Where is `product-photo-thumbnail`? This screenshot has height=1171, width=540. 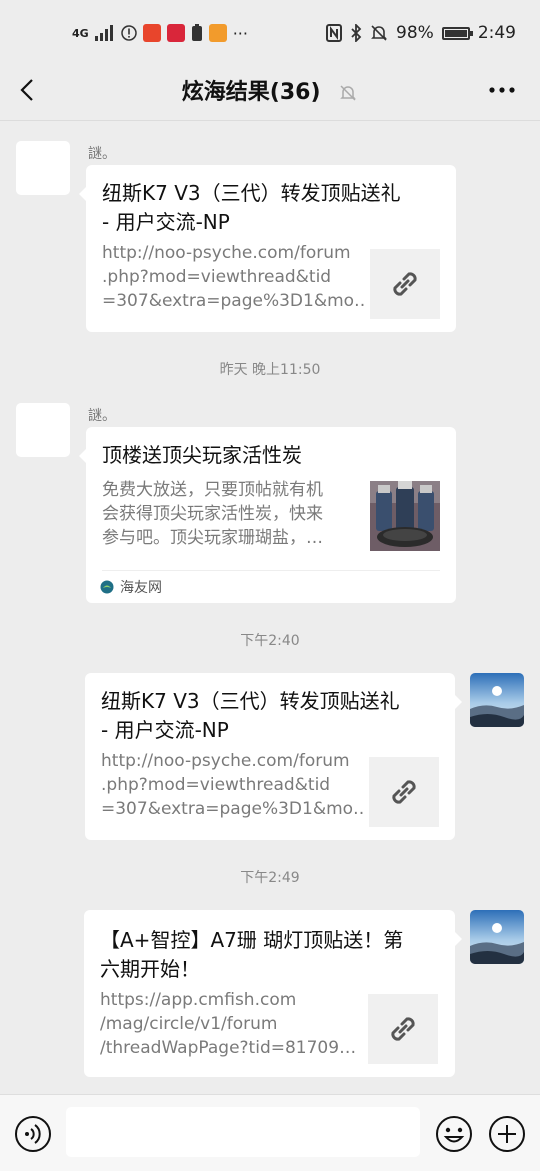
product-photo-thumbnail is located at coordinates (405, 516).